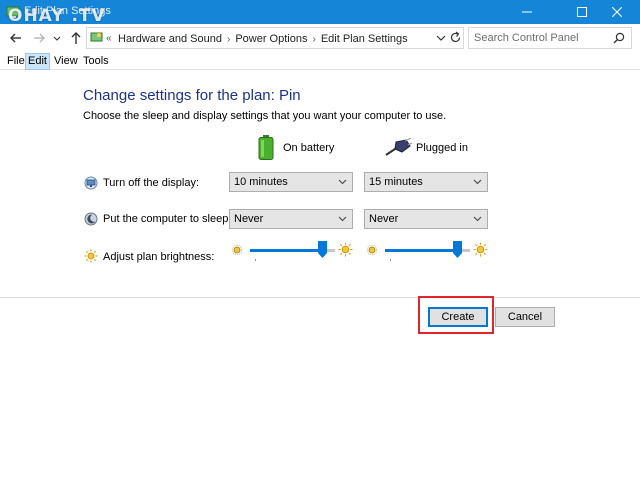 The image size is (640, 483). I want to click on cancel-button: Cancel, so click(525, 317).